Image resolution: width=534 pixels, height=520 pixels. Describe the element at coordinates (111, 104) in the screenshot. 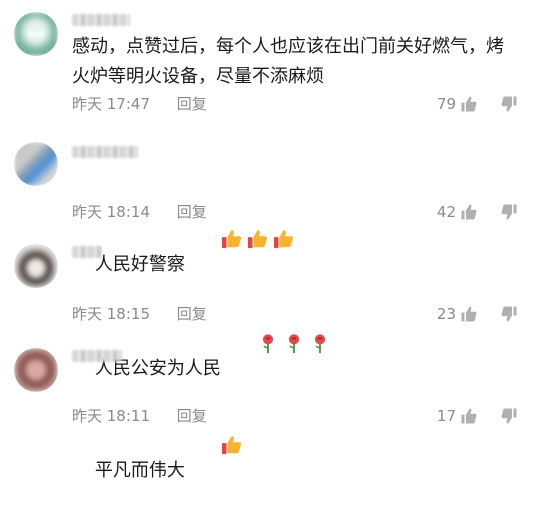

I see `comment-time: 昨天 17:47` at that location.